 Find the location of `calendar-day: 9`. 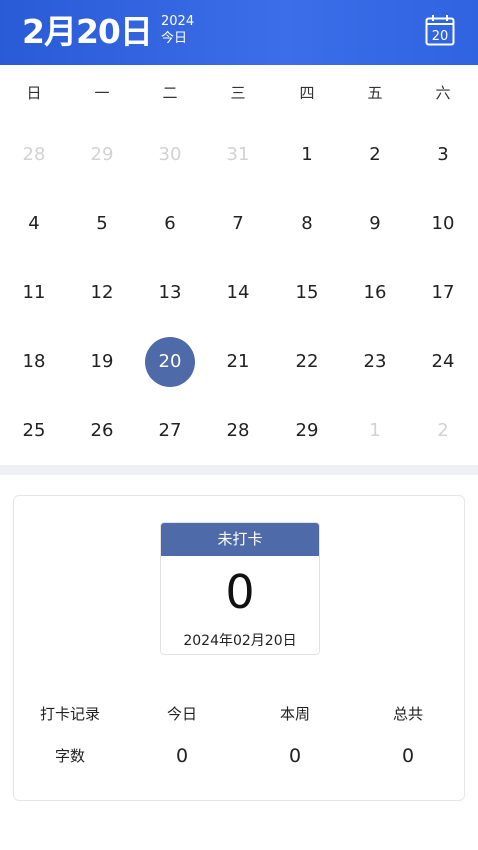

calendar-day: 9 is located at coordinates (375, 224).